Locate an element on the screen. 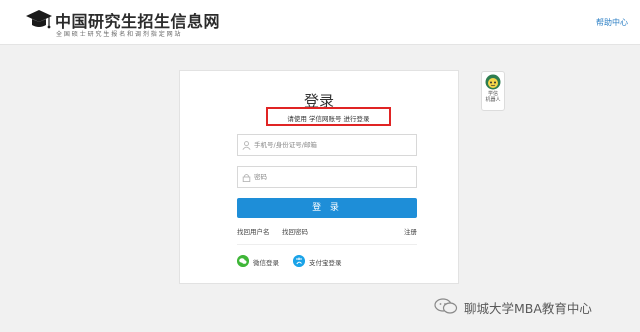 This screenshot has height=332, width=640. help-center-link: 帮助中心 is located at coordinates (612, 22).